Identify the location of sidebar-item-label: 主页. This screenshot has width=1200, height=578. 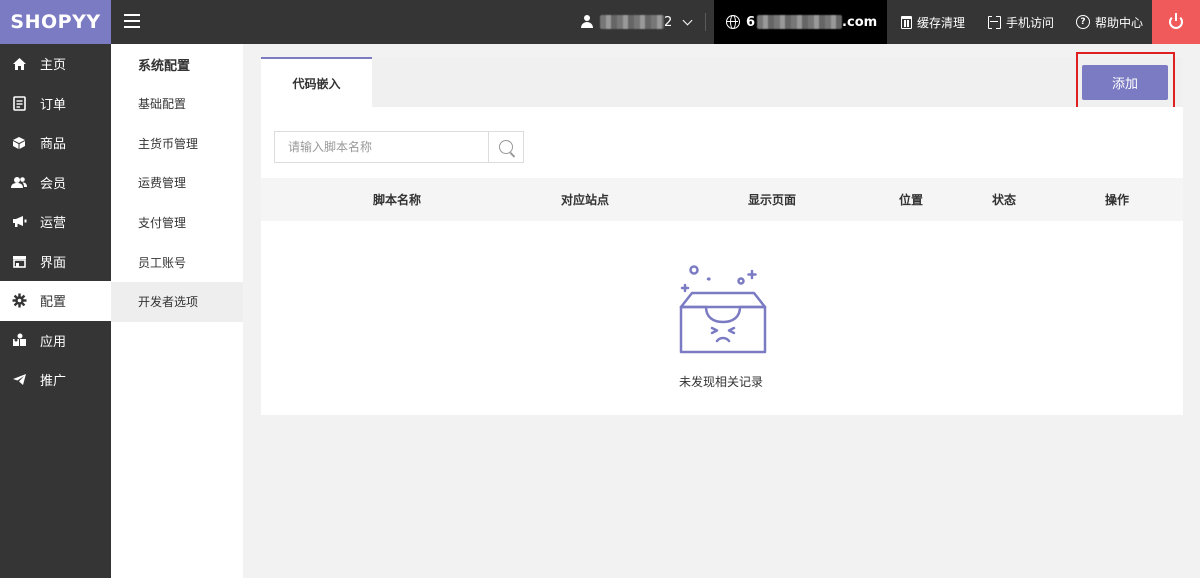
(53, 66).